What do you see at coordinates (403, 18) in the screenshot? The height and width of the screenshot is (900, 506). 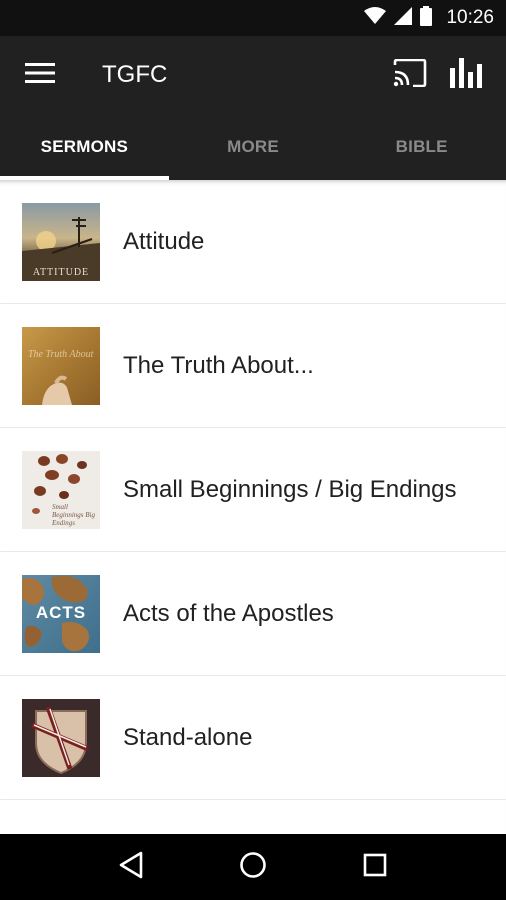 I see `signal-icon` at bounding box center [403, 18].